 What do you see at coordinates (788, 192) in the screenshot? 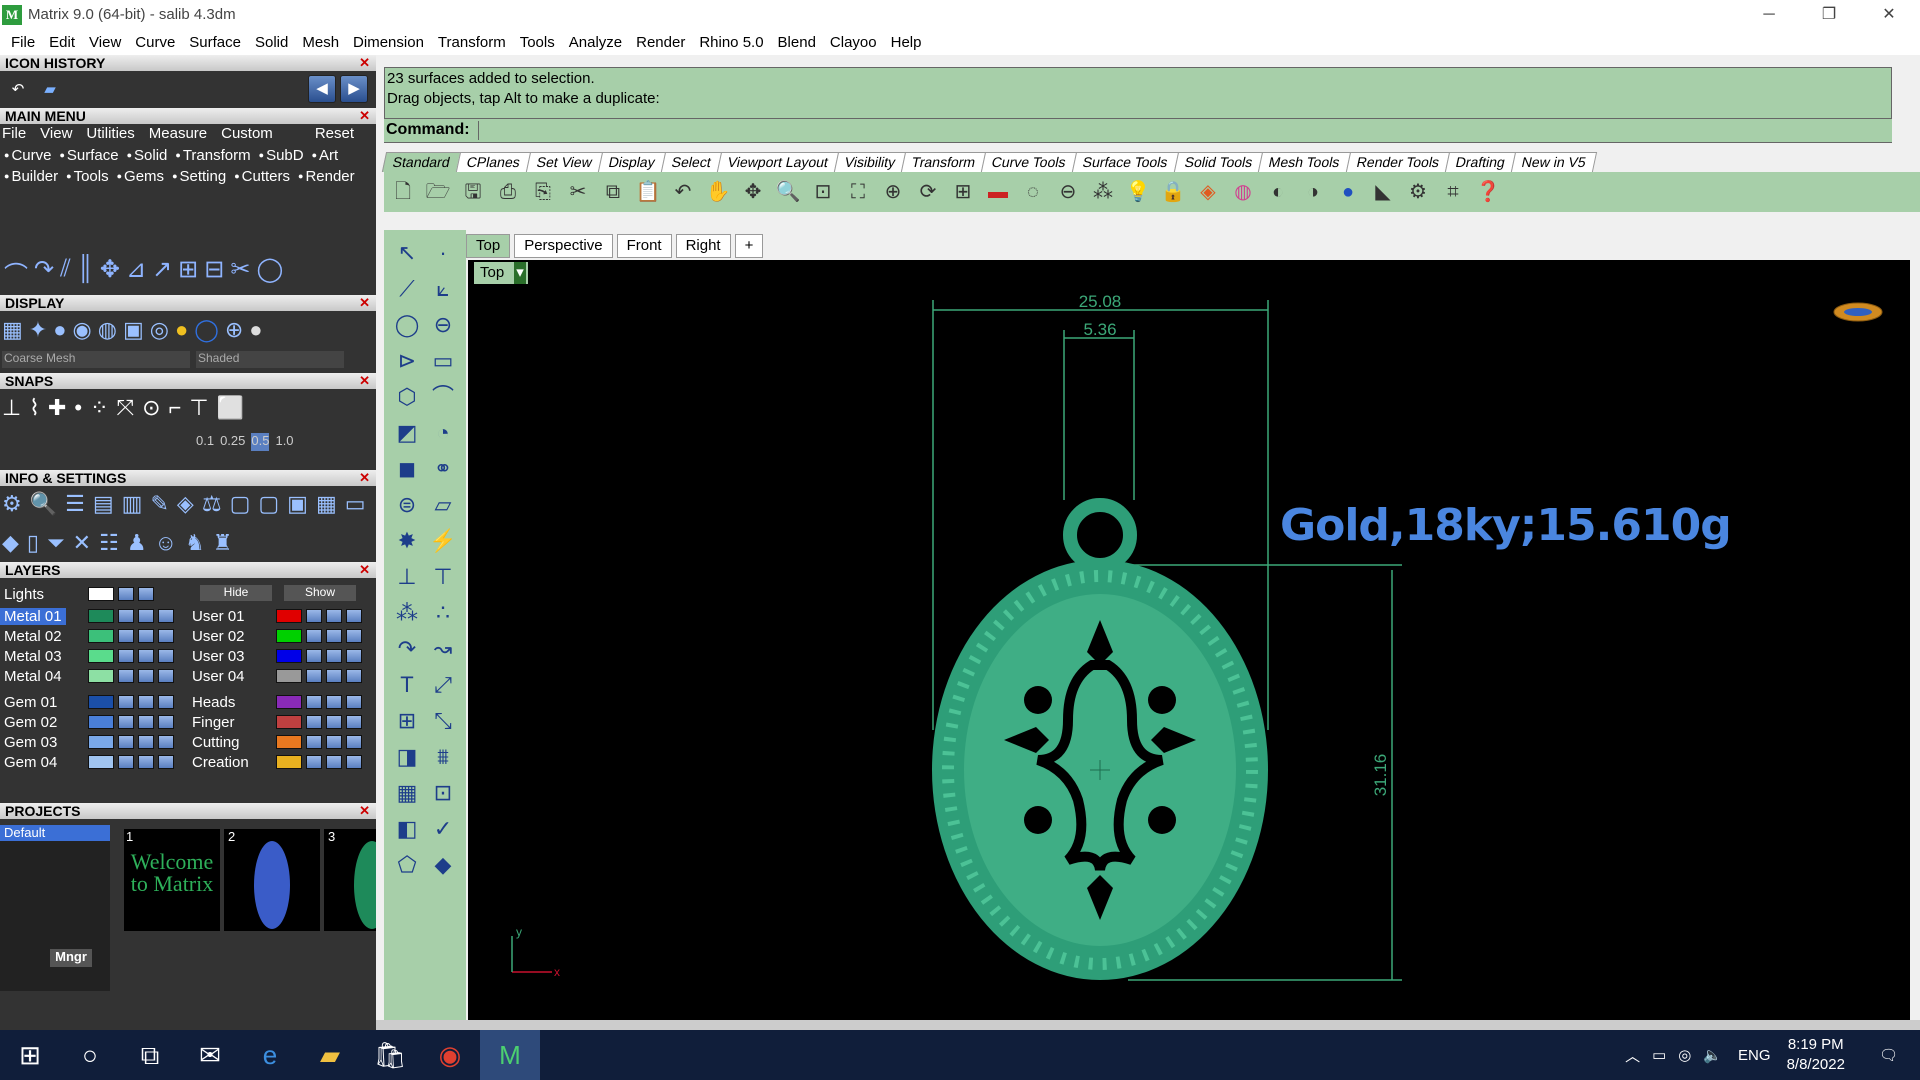
I see `zoom-icon: 🔍` at bounding box center [788, 192].